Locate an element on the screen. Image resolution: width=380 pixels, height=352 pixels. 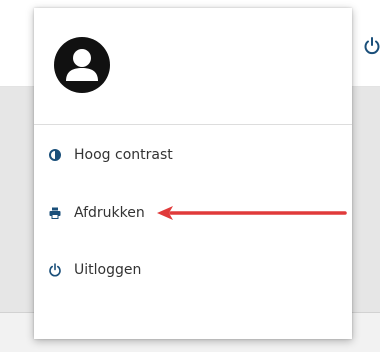
printer-icon is located at coordinates (55, 213).